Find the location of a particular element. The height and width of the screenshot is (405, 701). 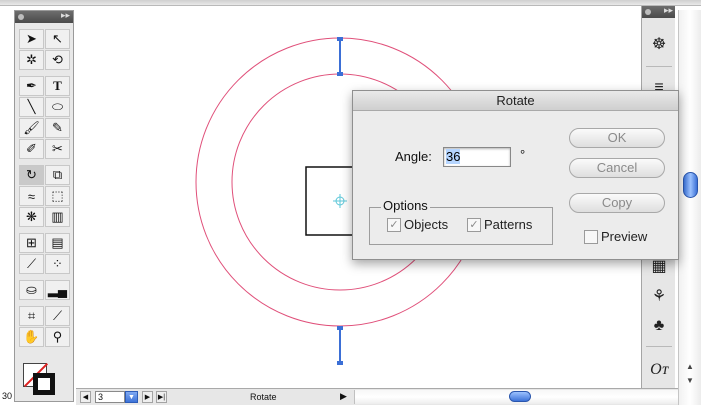

horizontal-scroll-thumb is located at coordinates (520, 396).